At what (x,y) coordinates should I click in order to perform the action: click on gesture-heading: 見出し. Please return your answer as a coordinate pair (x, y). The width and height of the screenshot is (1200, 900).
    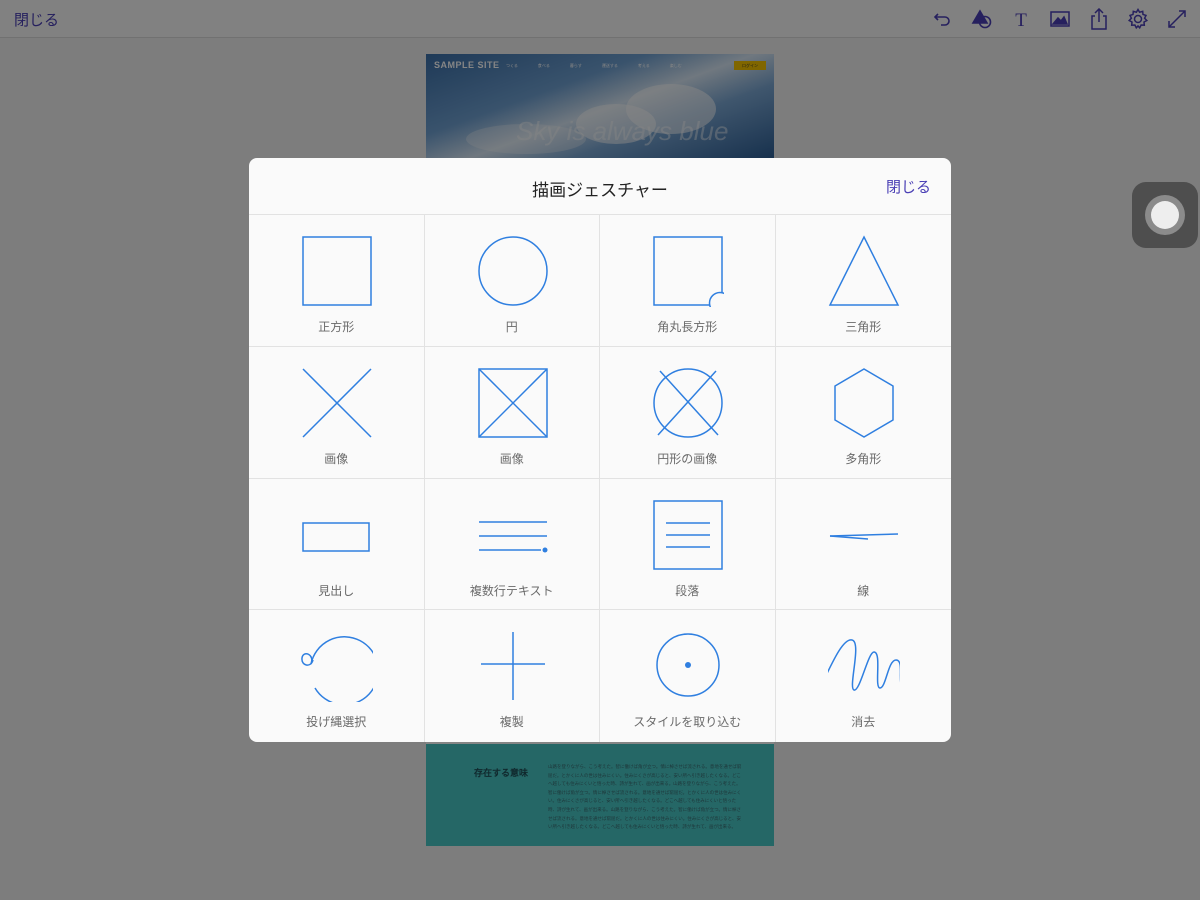
    Looking at the image, I should click on (337, 544).